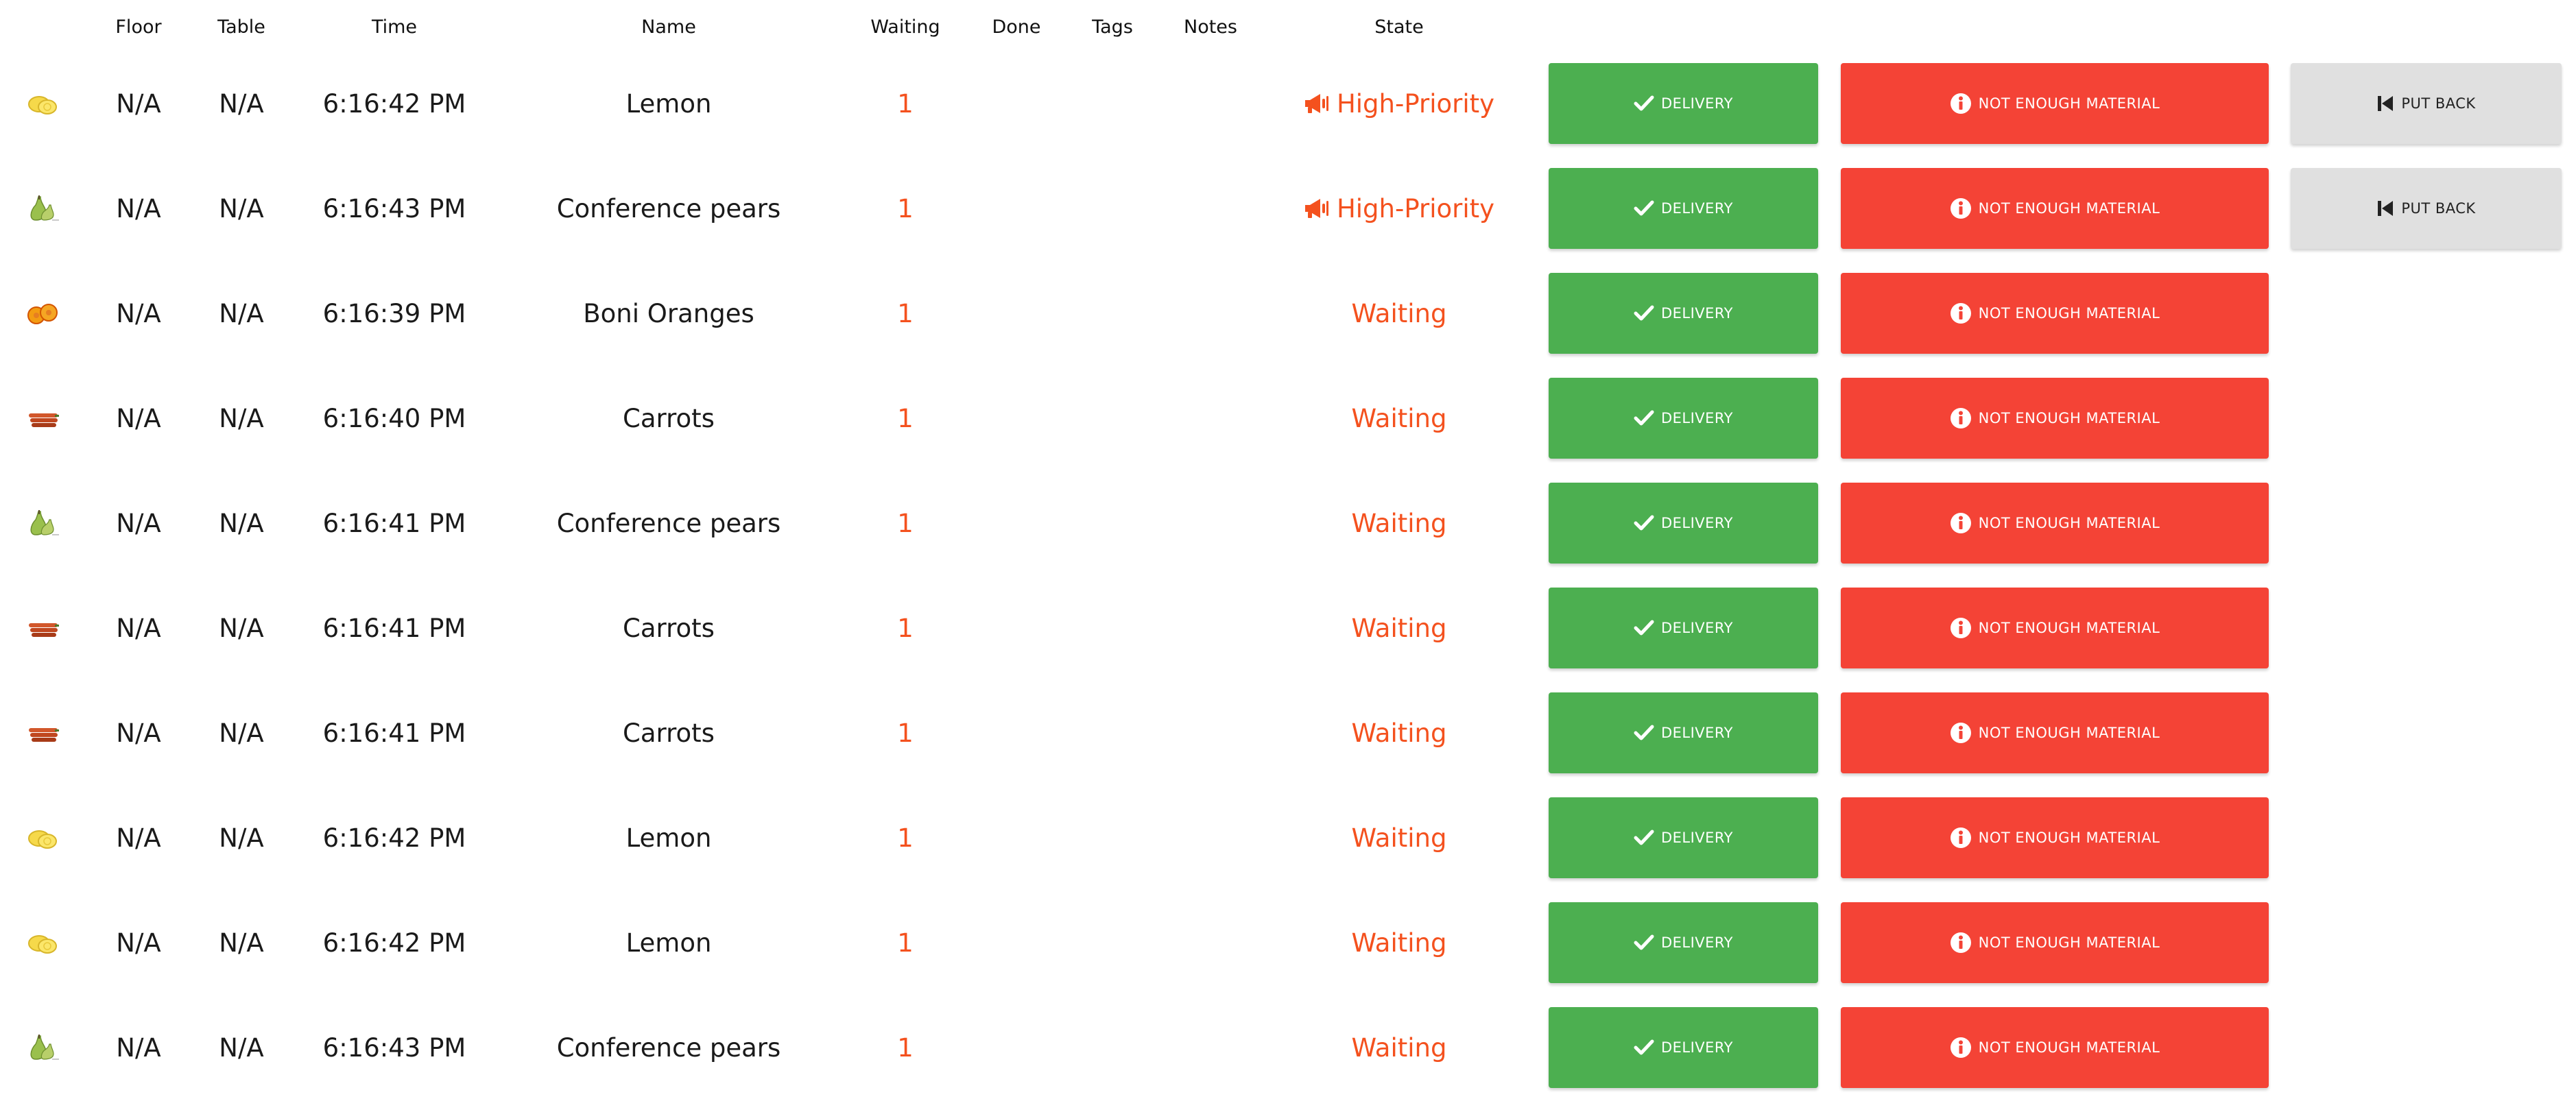  Describe the element at coordinates (394, 27) in the screenshot. I see `header-time: Time` at that location.